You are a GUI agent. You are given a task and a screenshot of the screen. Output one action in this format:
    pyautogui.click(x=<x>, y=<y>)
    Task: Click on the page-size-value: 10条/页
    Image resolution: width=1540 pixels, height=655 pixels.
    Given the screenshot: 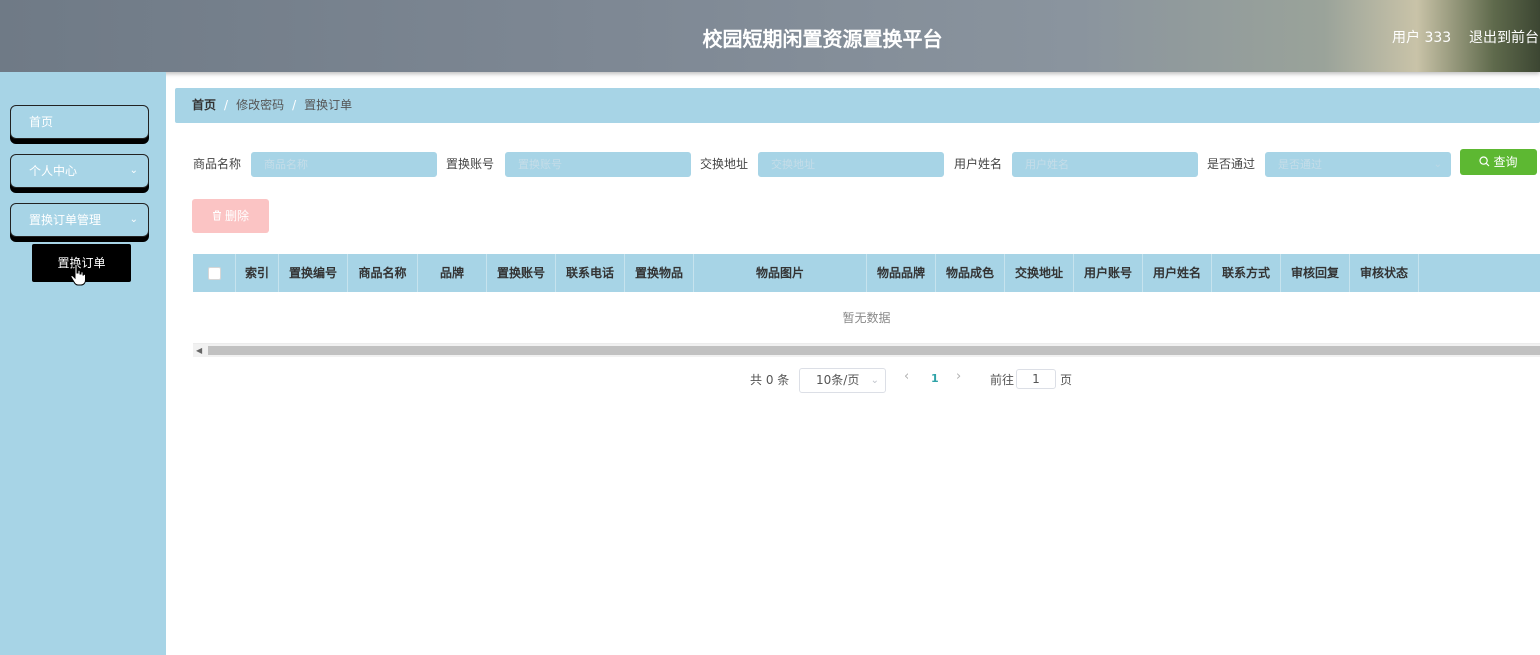 What is the action you would take?
    pyautogui.click(x=838, y=380)
    